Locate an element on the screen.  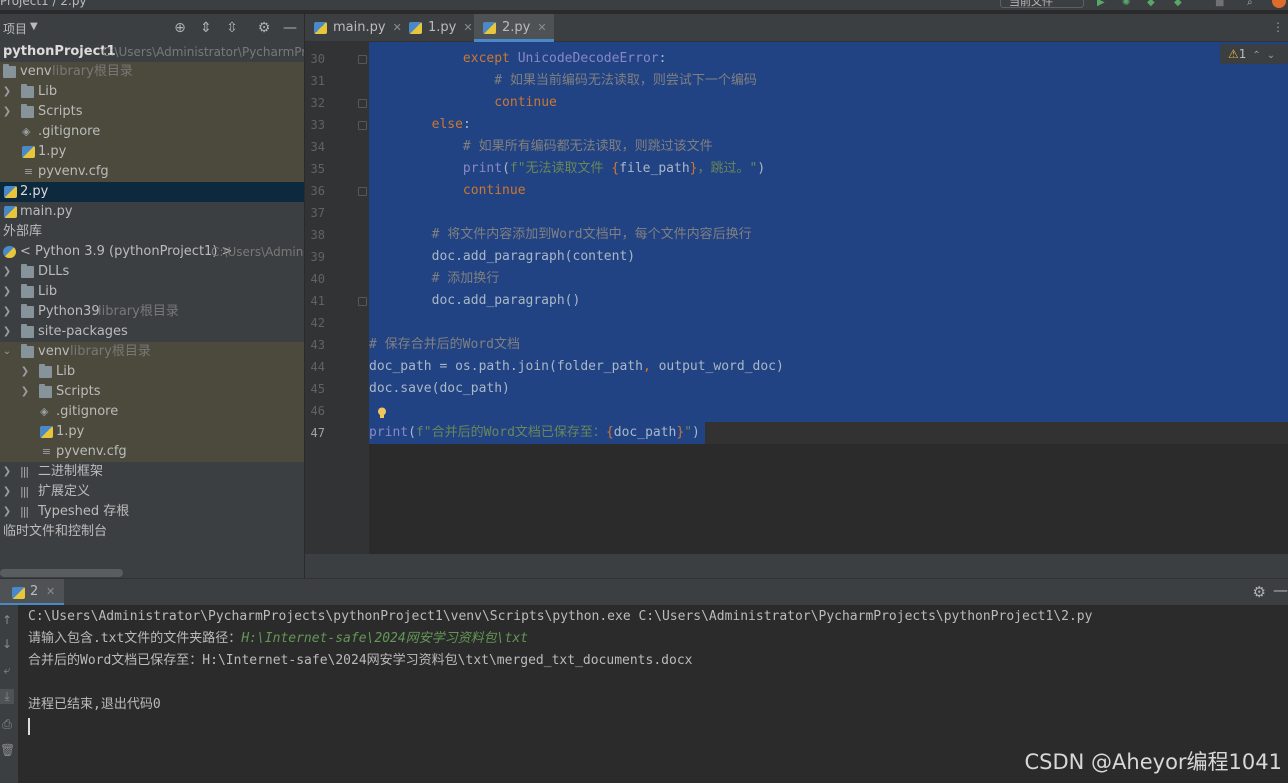
run-icon: ▶ is located at coordinates (1103, 4).